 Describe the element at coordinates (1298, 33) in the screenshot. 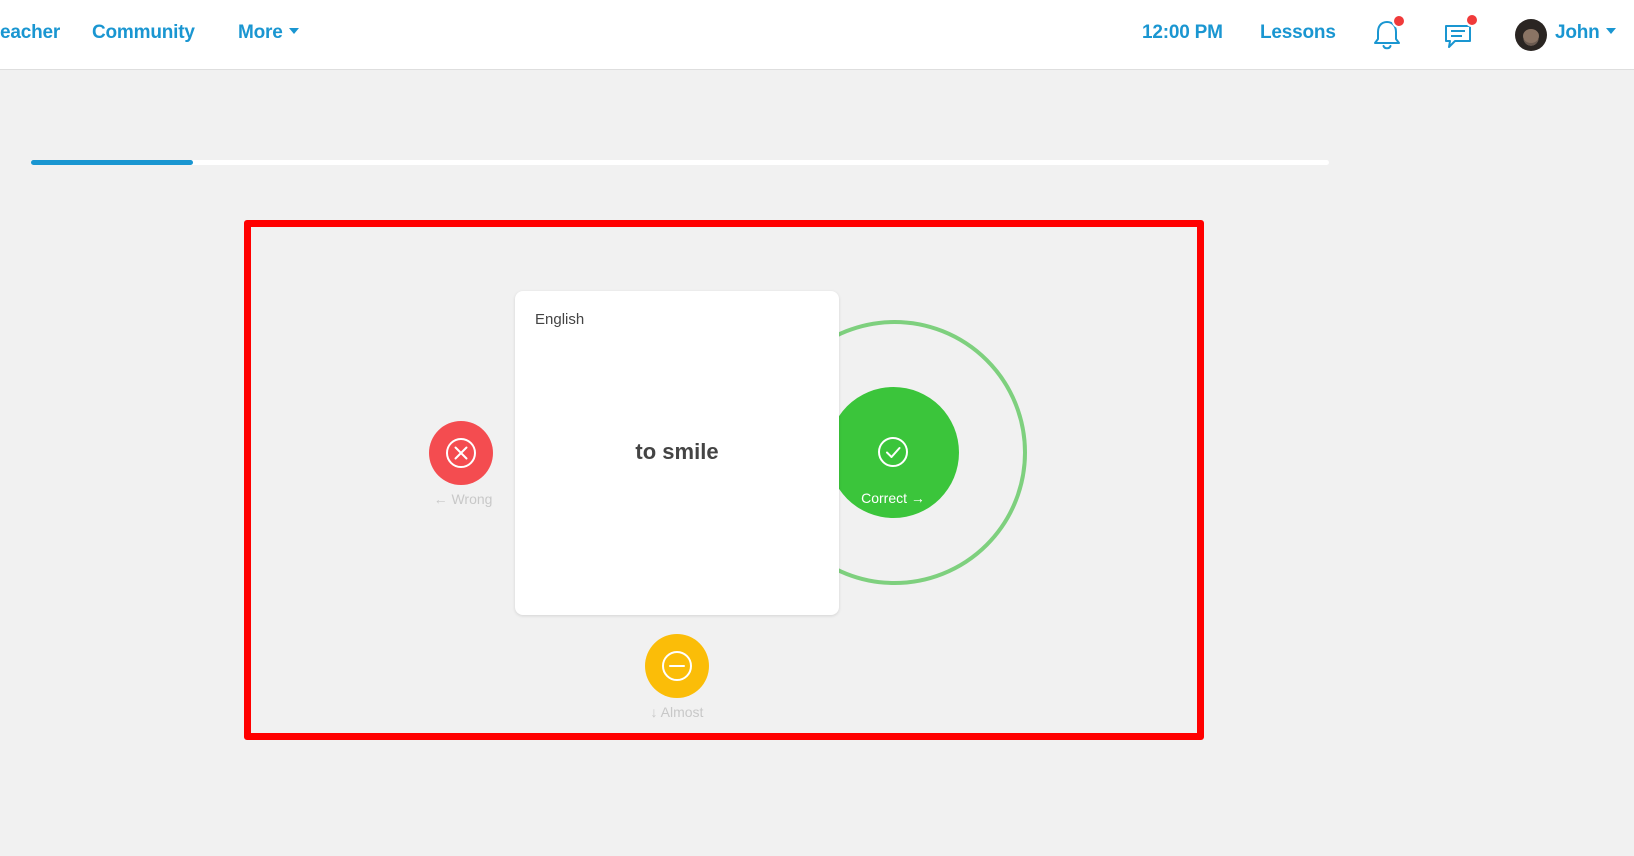

I see `nav-lessons-link: Lessons` at that location.